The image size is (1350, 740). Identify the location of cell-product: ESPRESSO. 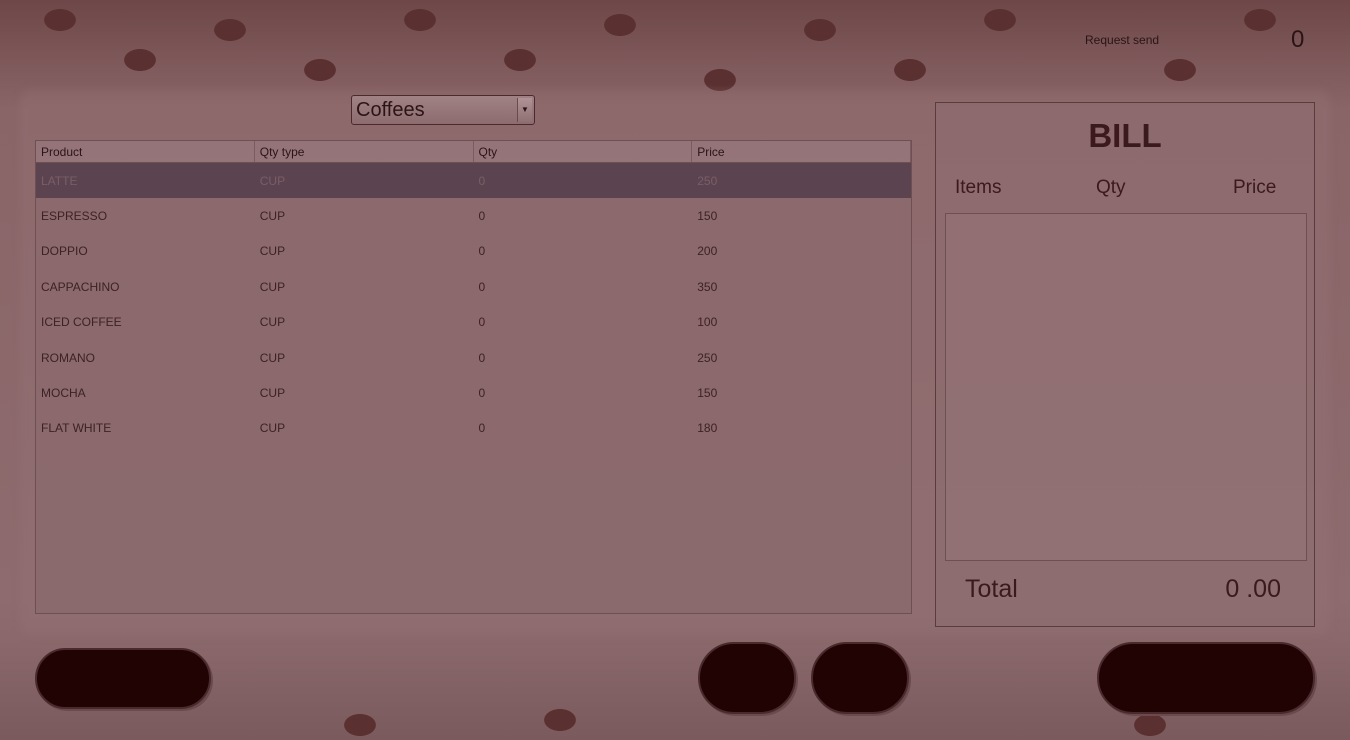
(74, 216).